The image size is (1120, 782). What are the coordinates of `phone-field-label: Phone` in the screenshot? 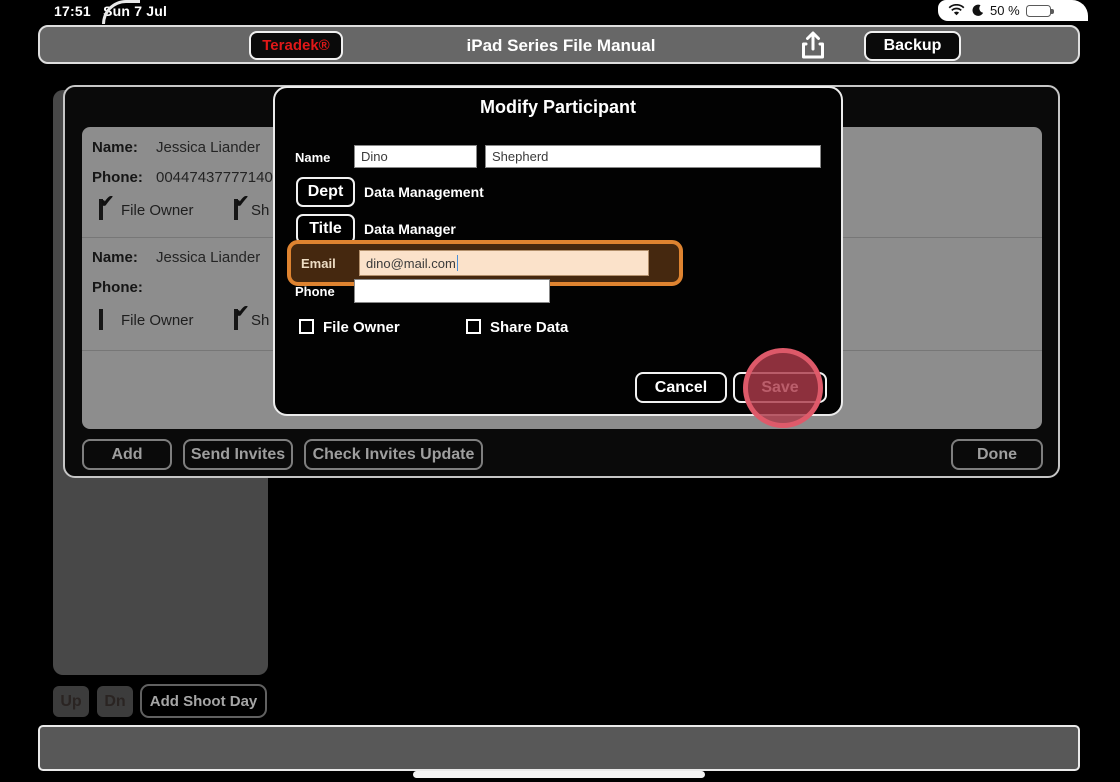 It's located at (315, 291).